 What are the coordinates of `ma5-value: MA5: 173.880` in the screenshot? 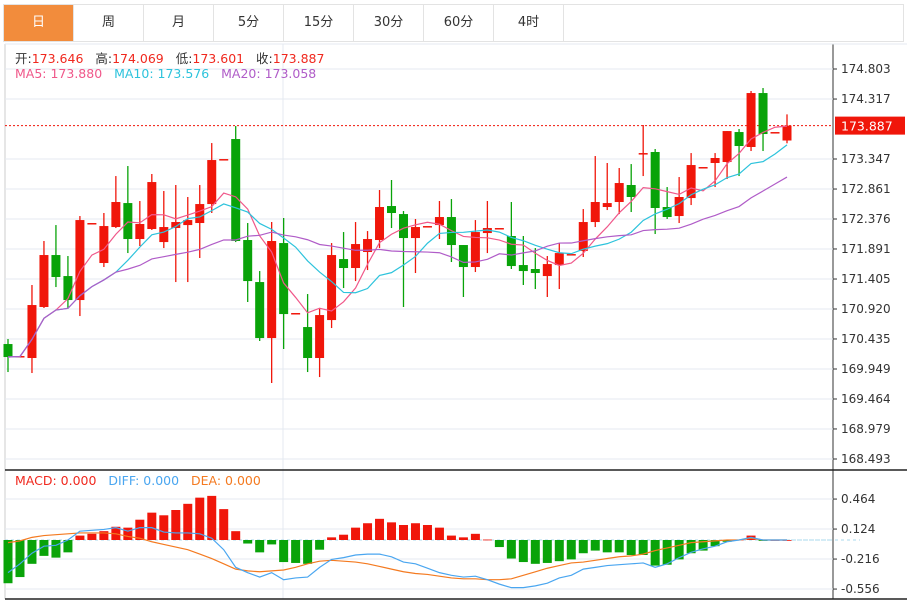 It's located at (59, 73).